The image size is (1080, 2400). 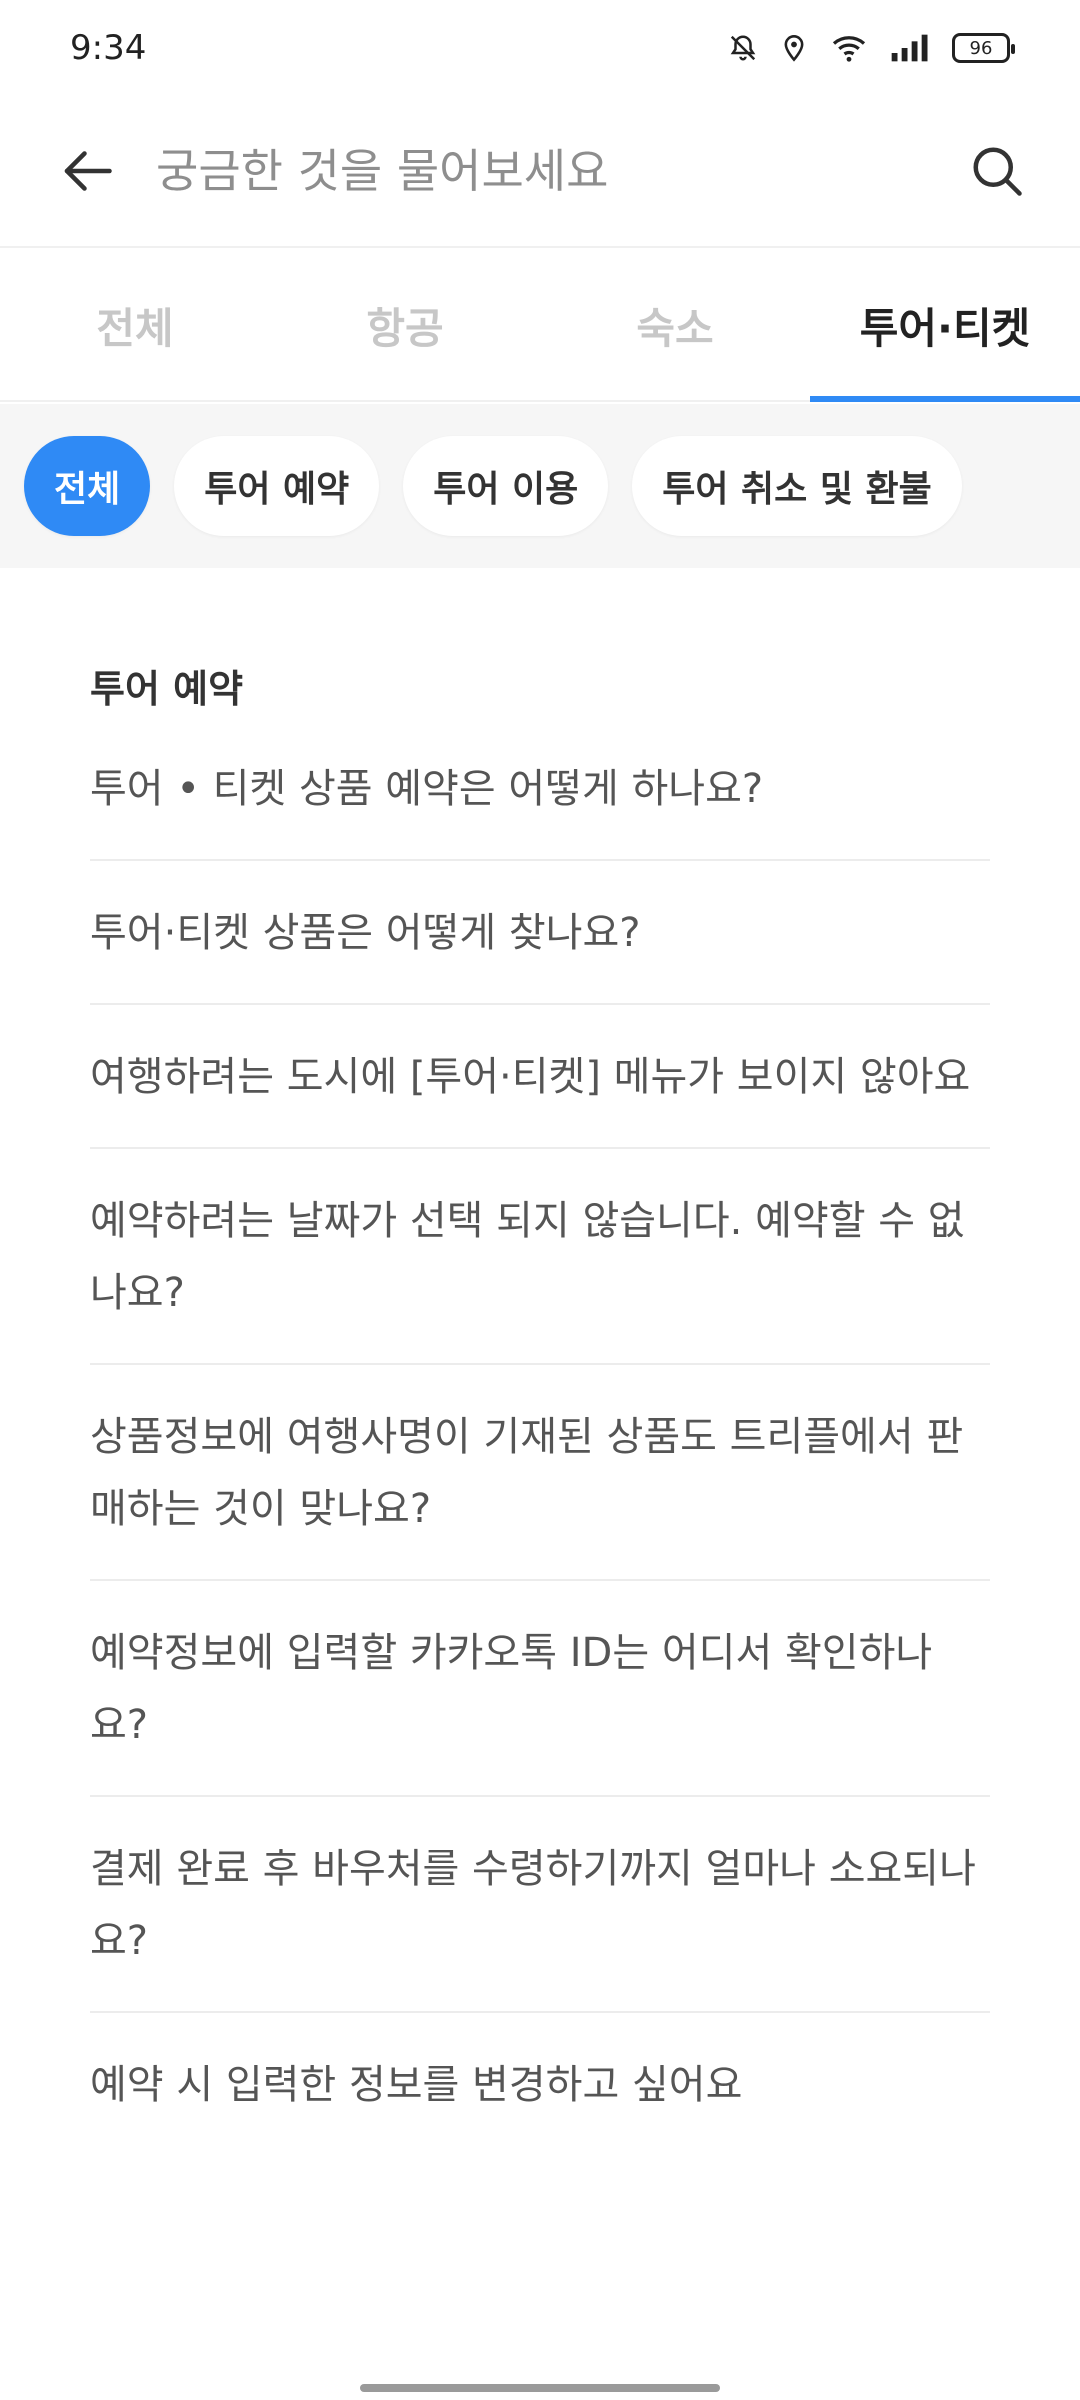 What do you see at coordinates (506, 486) in the screenshot?
I see `chip-tour-usage: 투어 이용` at bounding box center [506, 486].